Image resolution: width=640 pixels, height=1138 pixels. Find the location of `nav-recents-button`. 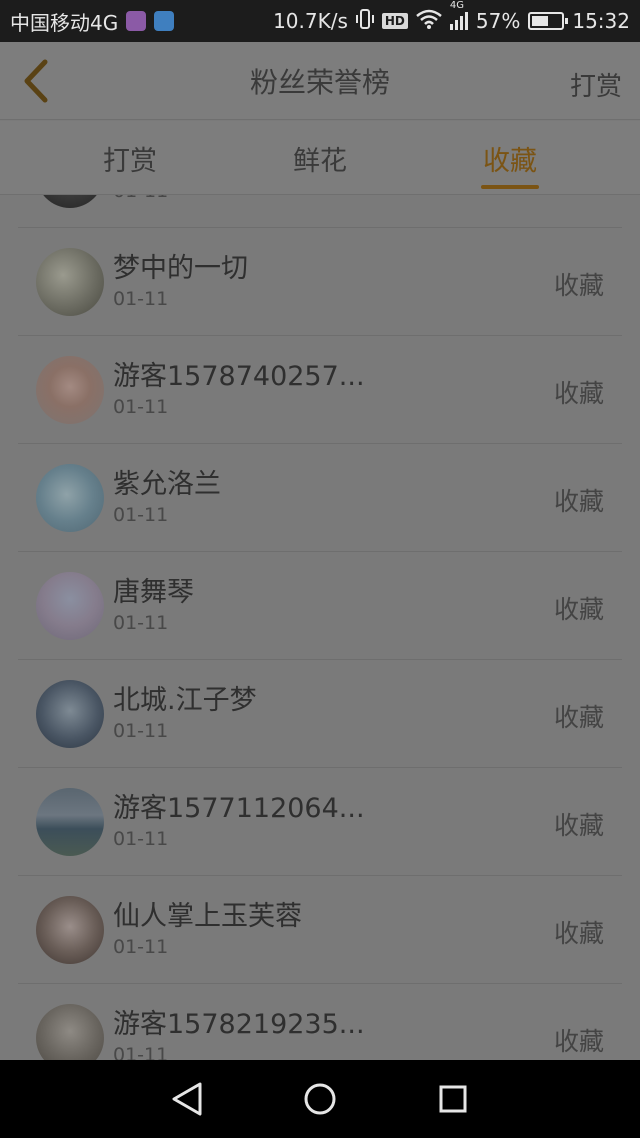

nav-recents-button is located at coordinates (453, 1099).